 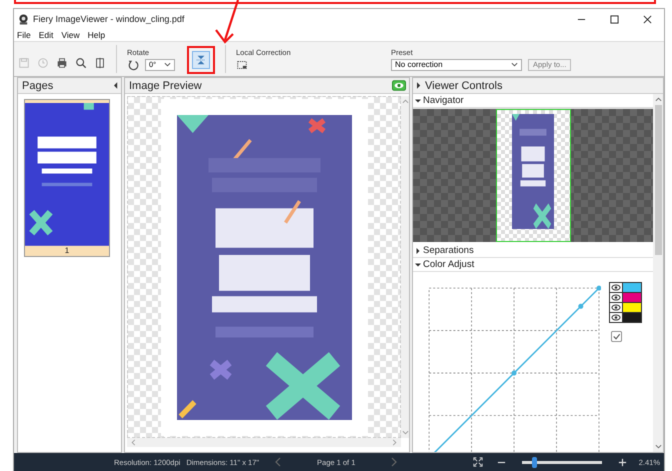 What do you see at coordinates (614, 19) in the screenshot?
I see `maximize-icon` at bounding box center [614, 19].